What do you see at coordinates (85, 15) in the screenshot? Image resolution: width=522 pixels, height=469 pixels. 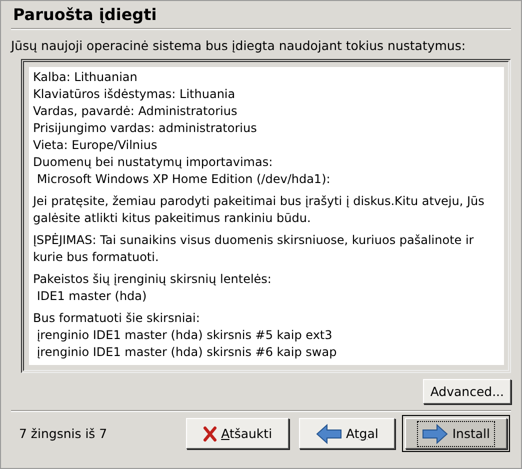 I see `page-title: Paruošta įdiegti` at bounding box center [85, 15].